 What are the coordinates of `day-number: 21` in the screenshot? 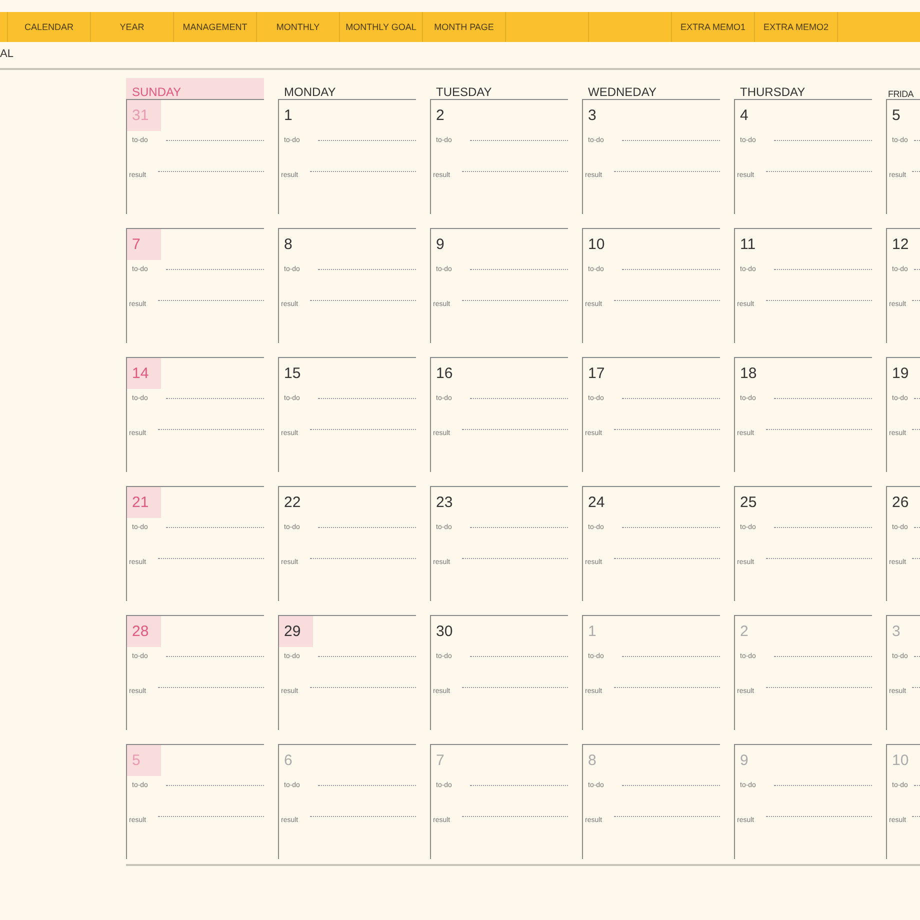 It's located at (144, 502).